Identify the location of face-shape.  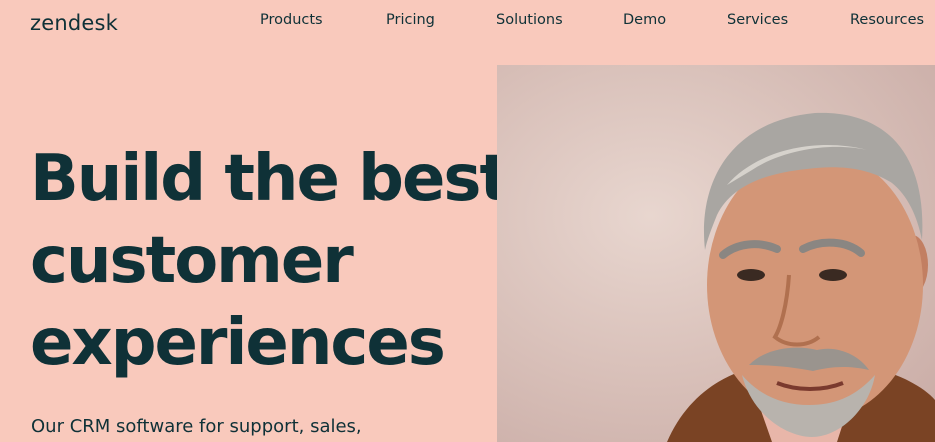
(815, 285).